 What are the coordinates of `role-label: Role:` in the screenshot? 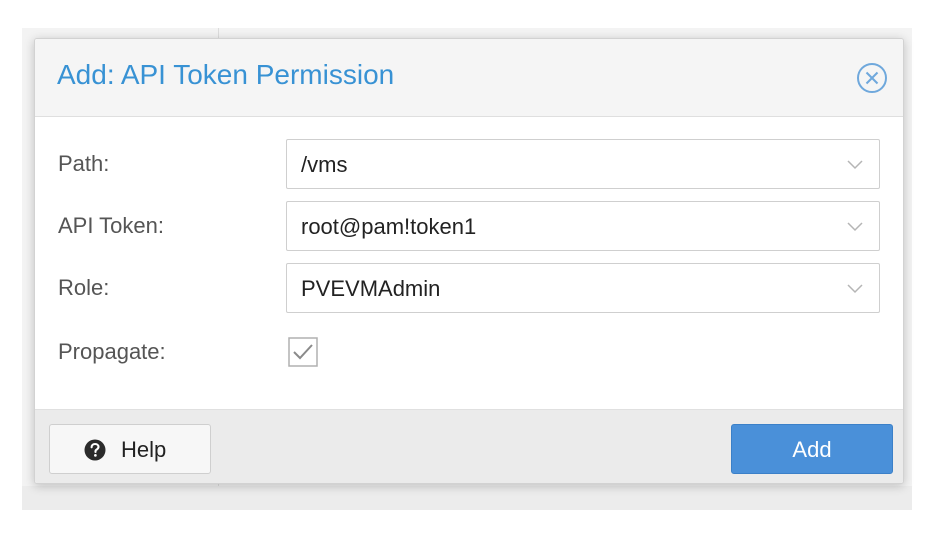 It's located at (84, 287).